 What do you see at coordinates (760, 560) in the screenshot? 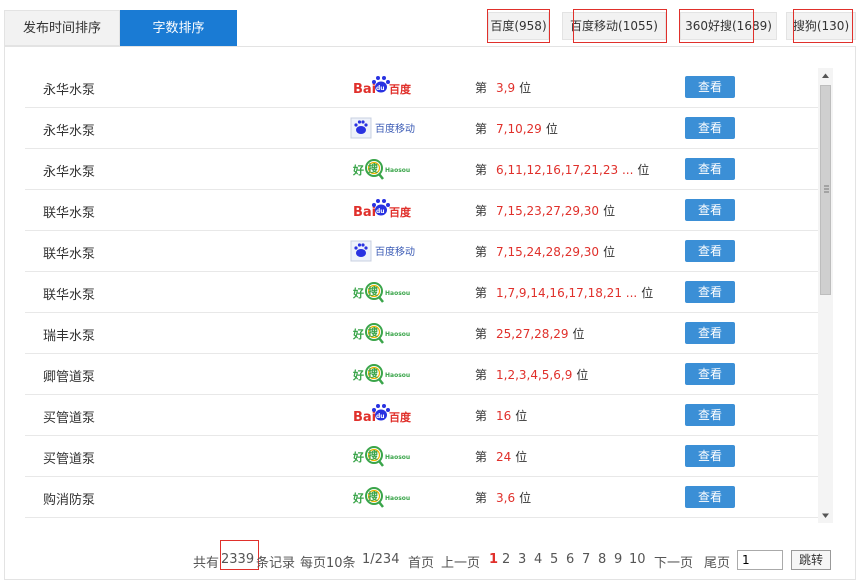
I see `jump-page-input` at bounding box center [760, 560].